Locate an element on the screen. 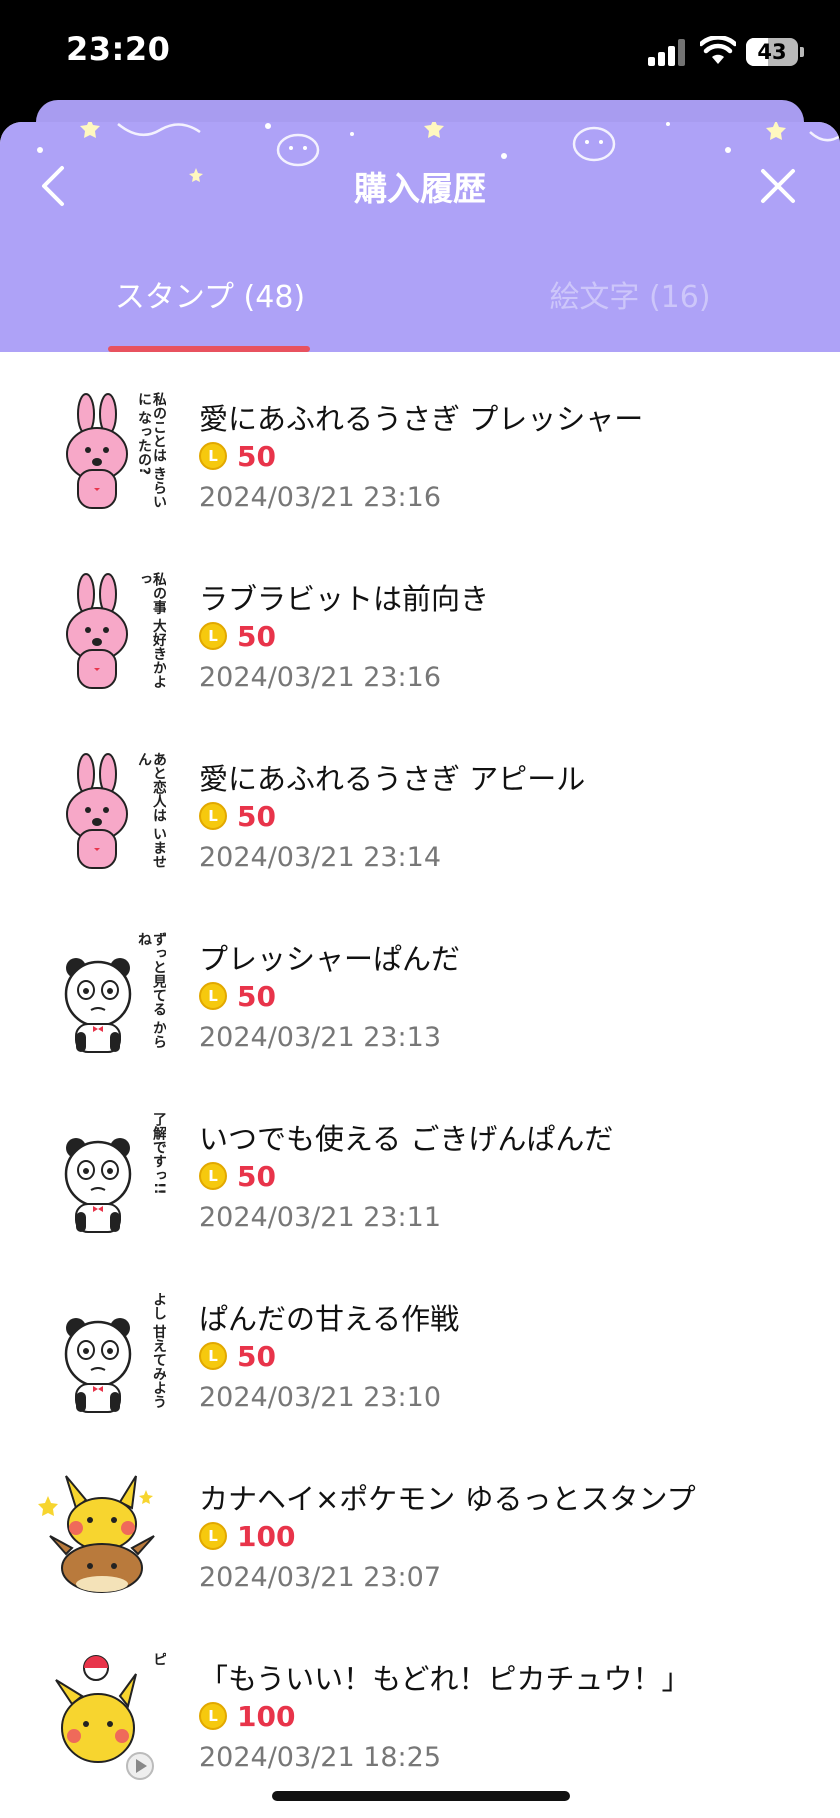  battery-tip is located at coordinates (802, 52).